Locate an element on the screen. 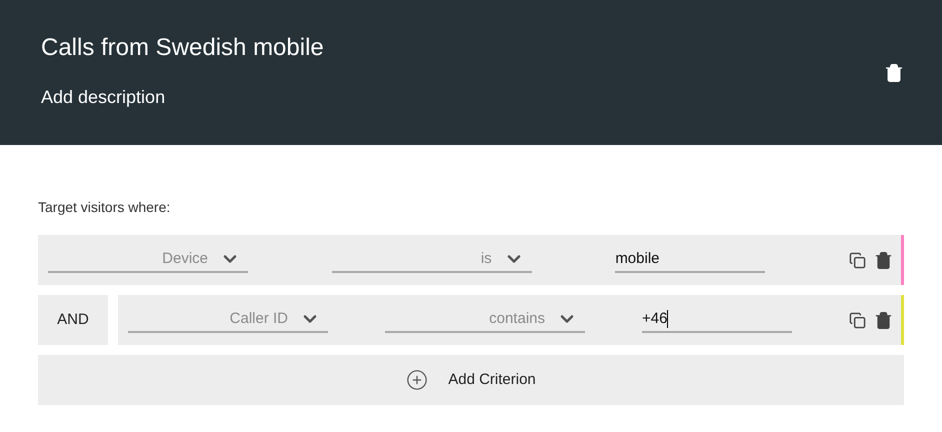  criteria-label: Target visitors where: is located at coordinates (105, 207).